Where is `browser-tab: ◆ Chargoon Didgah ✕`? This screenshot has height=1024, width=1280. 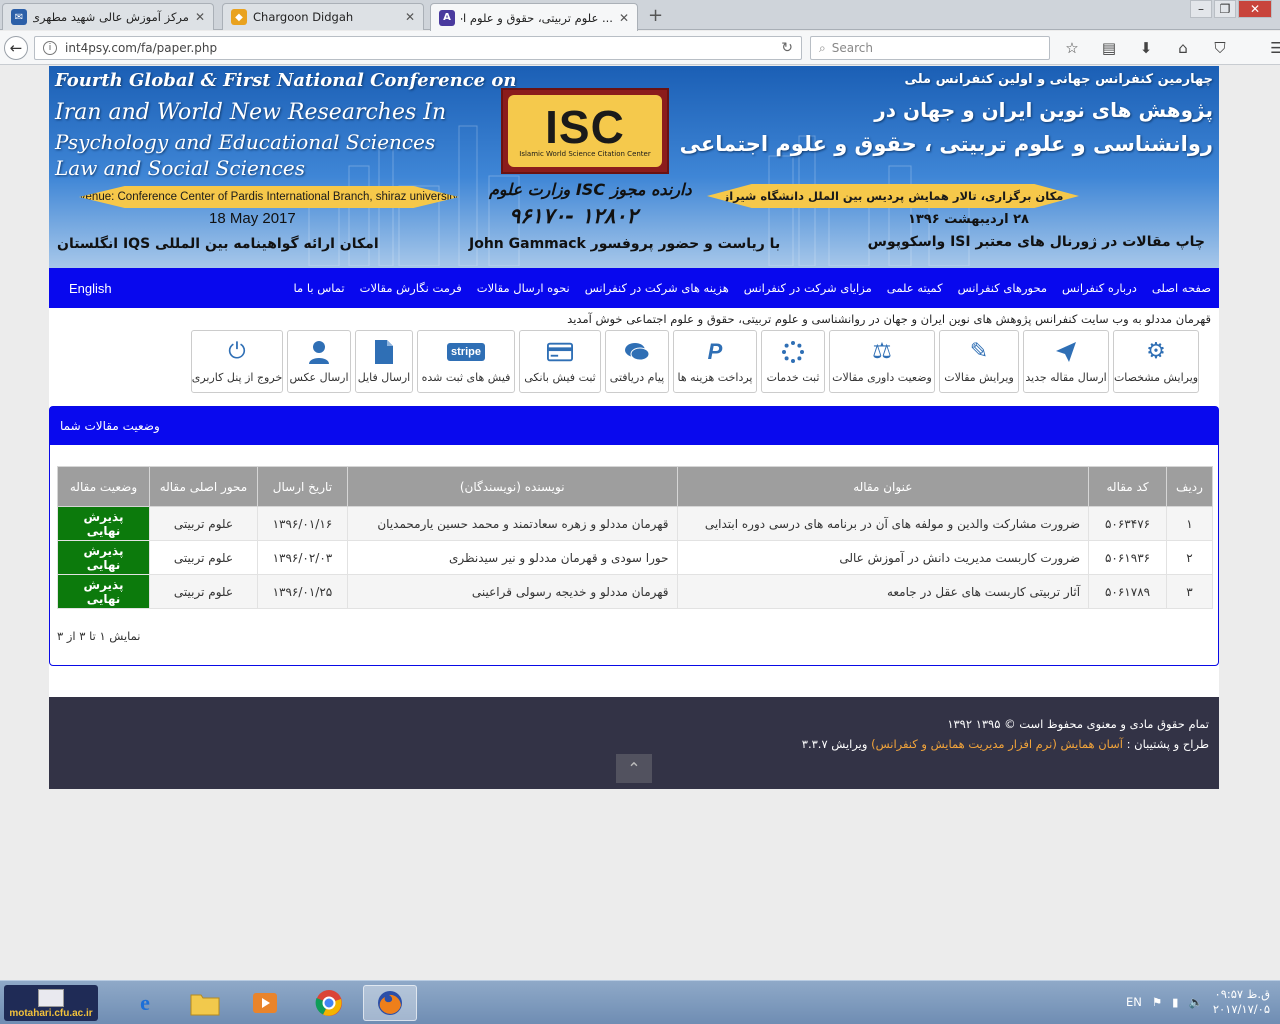
browser-tab: ◆ Chargoon Didgah ✕ is located at coordinates (323, 16).